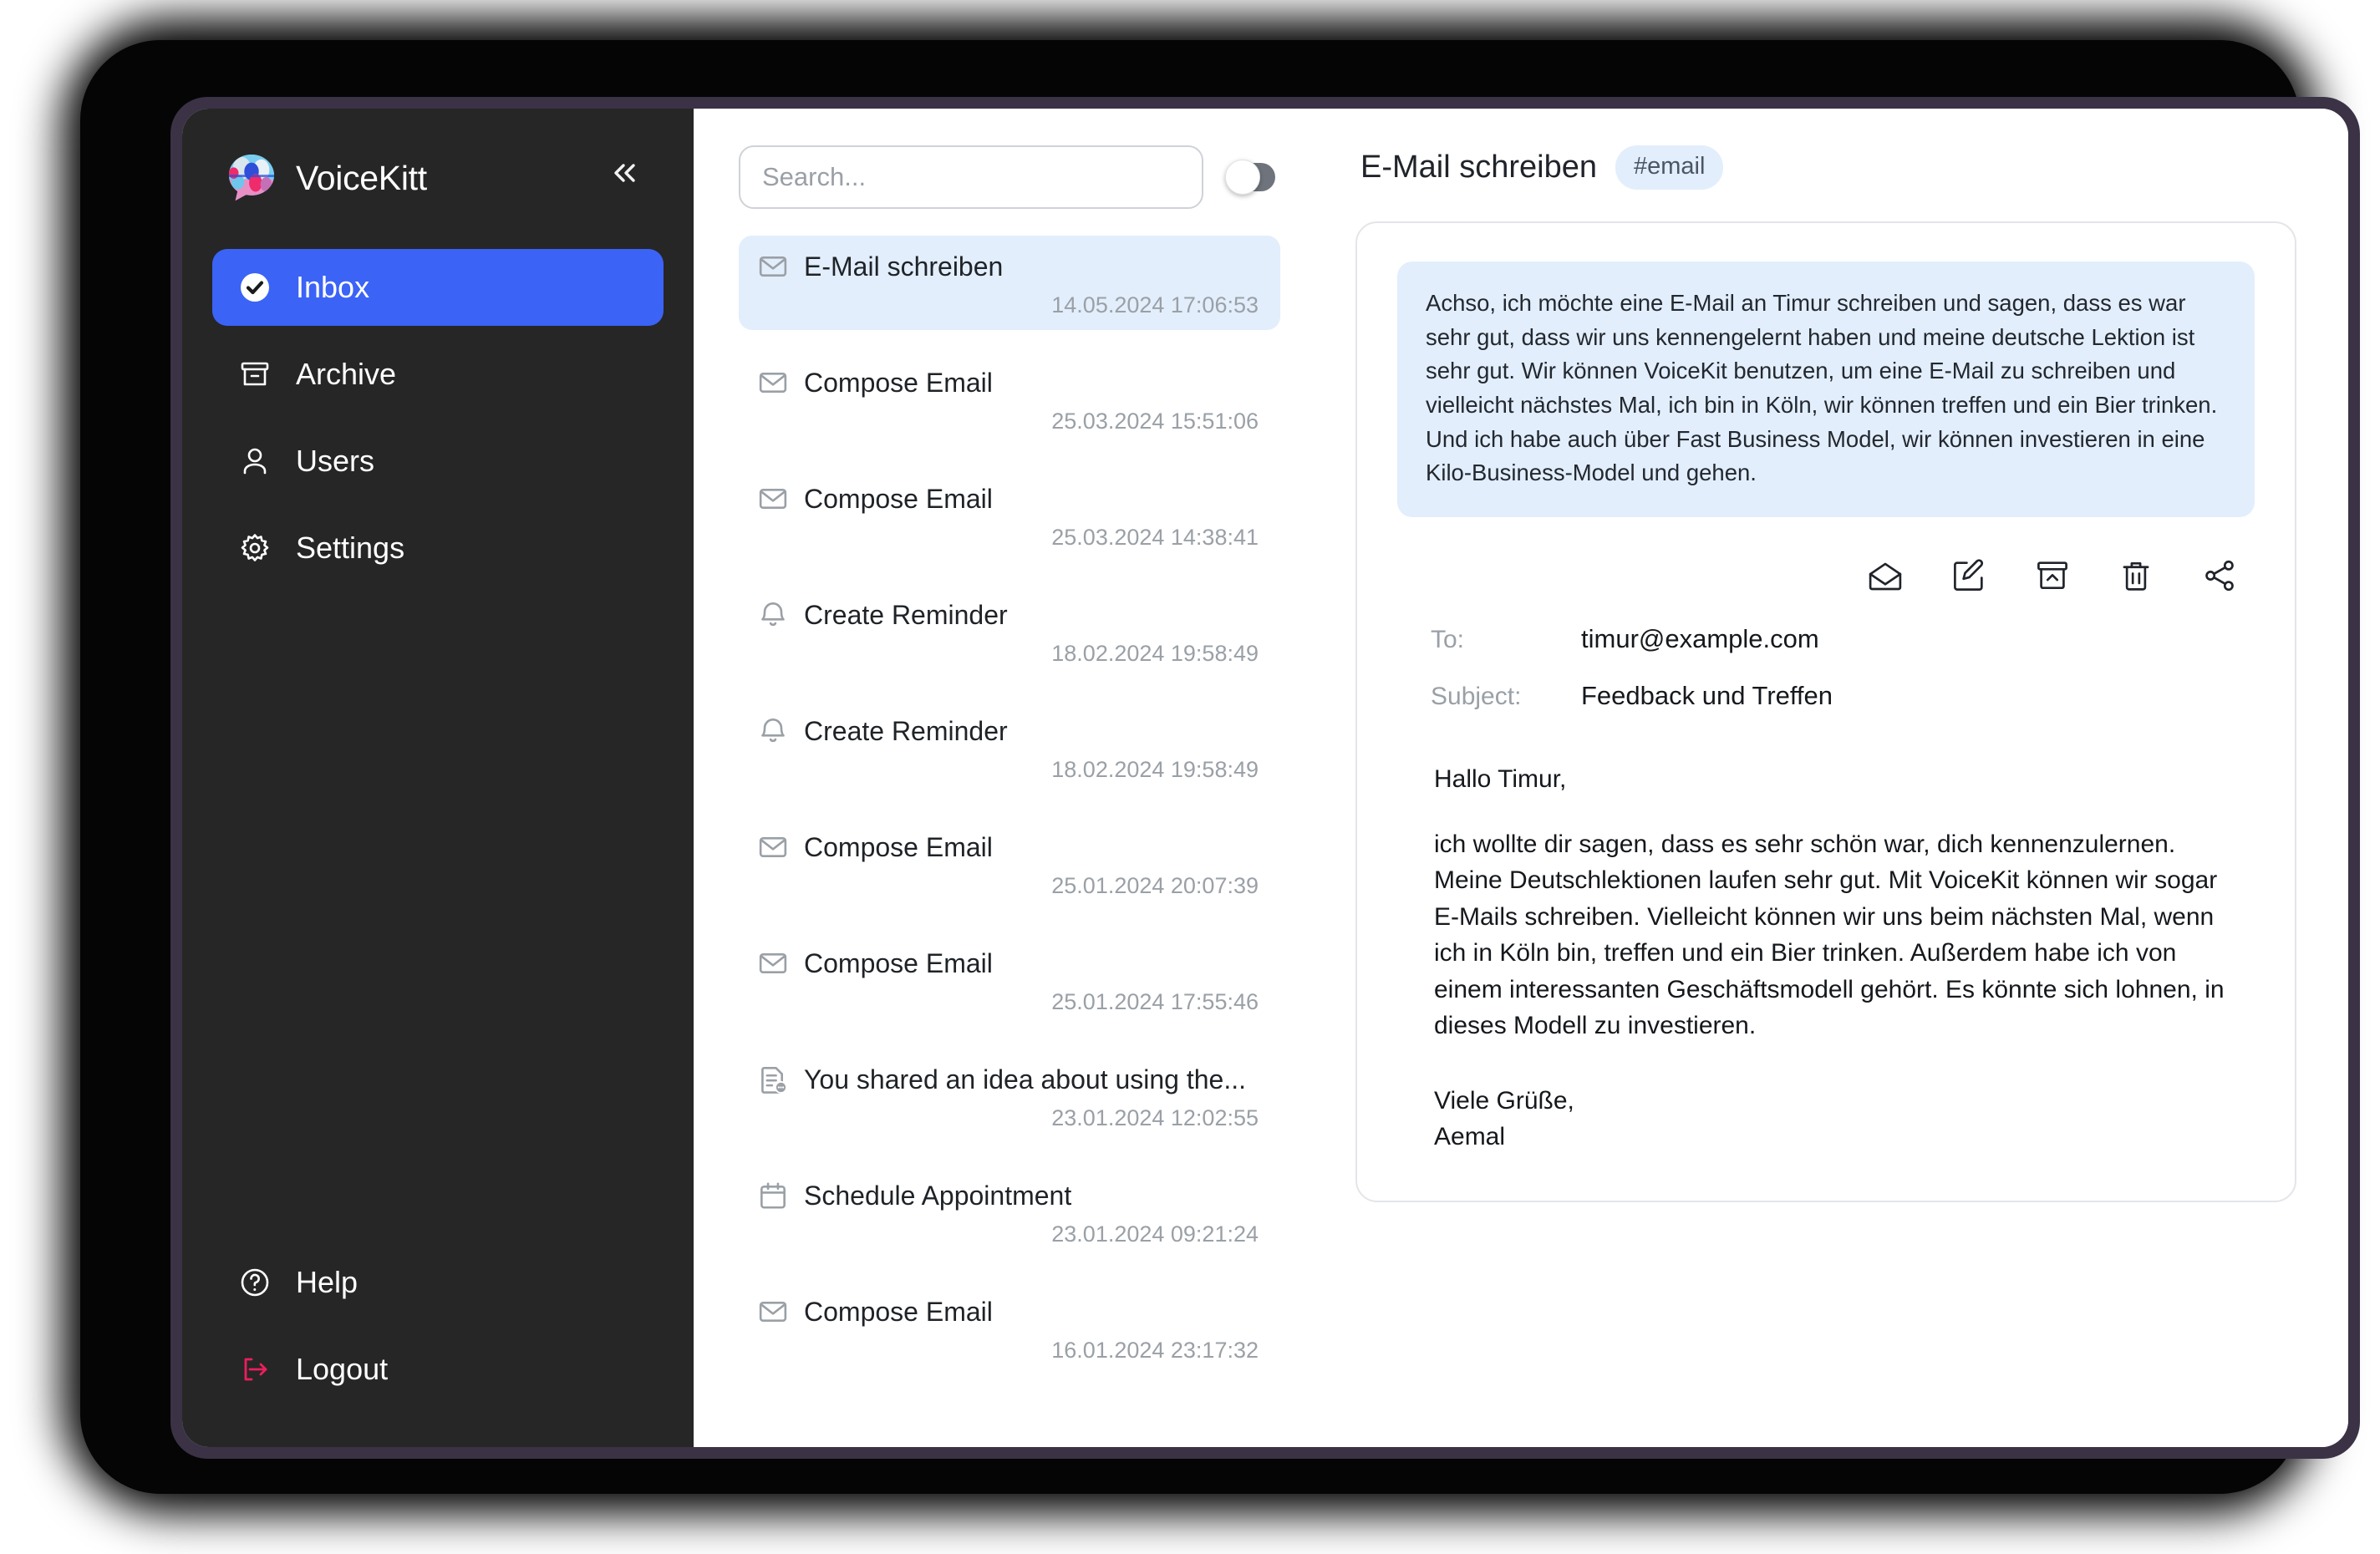 The height and width of the screenshot is (1554, 2380). Describe the element at coordinates (438, 1282) in the screenshot. I see `sidebar-item-help: Help` at that location.